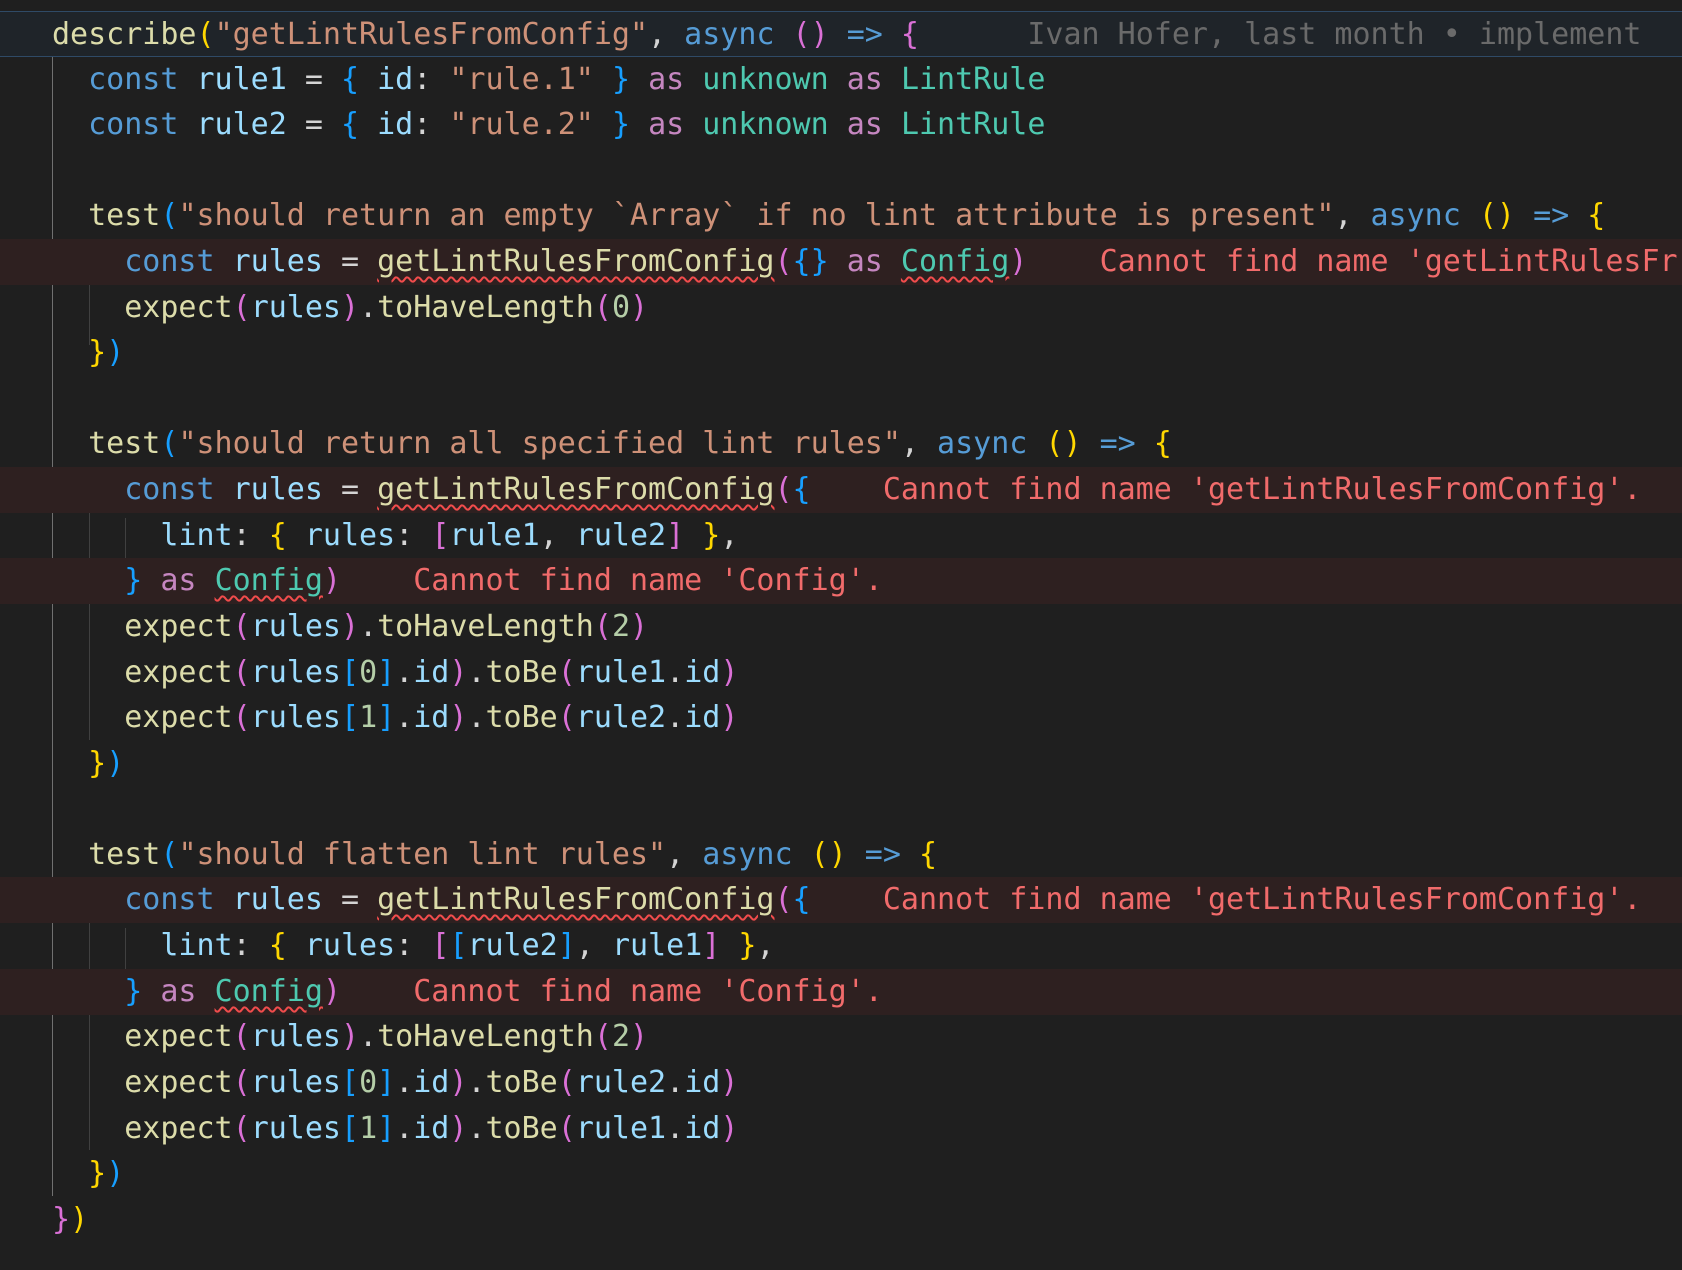 The image size is (1682, 1270). What do you see at coordinates (241, 124) in the screenshot?
I see `rule2-name: rule2` at bounding box center [241, 124].